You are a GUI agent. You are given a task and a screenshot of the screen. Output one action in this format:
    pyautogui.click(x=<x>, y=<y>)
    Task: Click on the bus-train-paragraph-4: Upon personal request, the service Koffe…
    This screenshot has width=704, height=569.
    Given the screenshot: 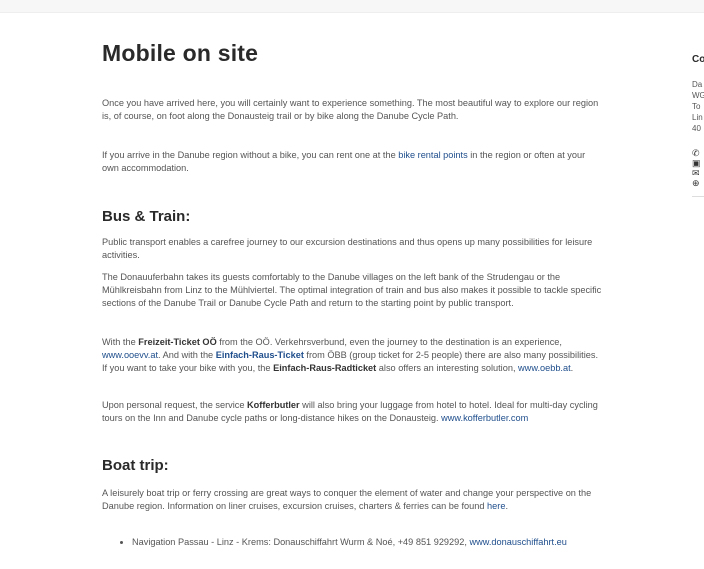 What is the action you would take?
    pyautogui.click(x=350, y=411)
    